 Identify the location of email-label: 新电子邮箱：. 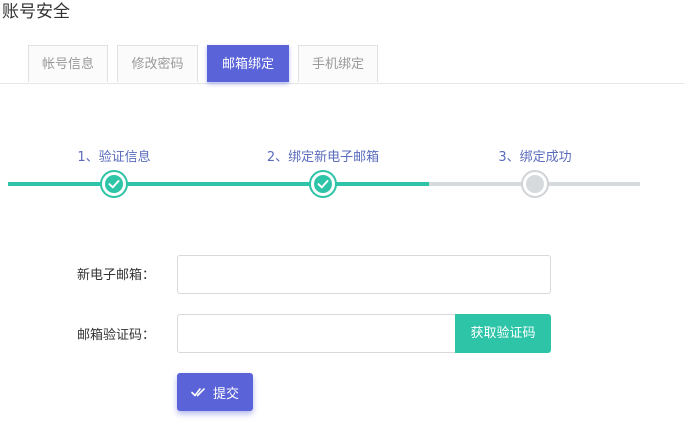
(115, 275).